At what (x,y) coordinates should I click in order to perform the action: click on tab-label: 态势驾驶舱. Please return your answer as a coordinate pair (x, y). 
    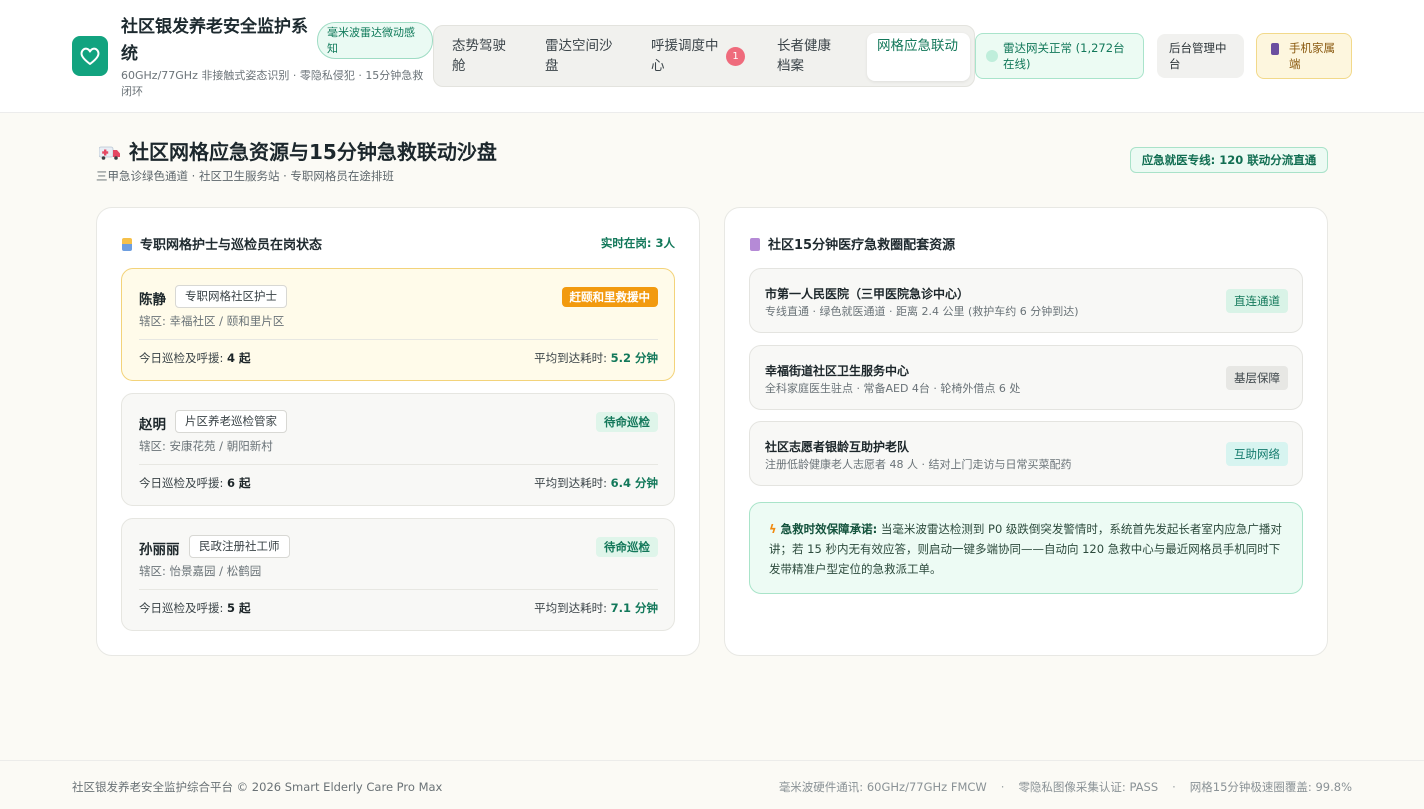
    Looking at the image, I should click on (479, 56).